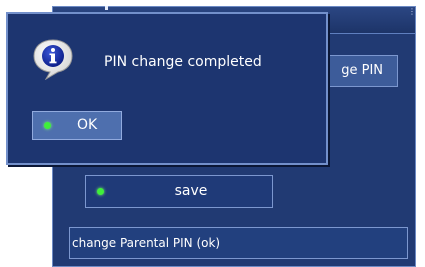 The height and width of the screenshot is (267, 425). What do you see at coordinates (238, 243) in the screenshot?
I see `status-bar: change Parental PIN (ok)` at bounding box center [238, 243].